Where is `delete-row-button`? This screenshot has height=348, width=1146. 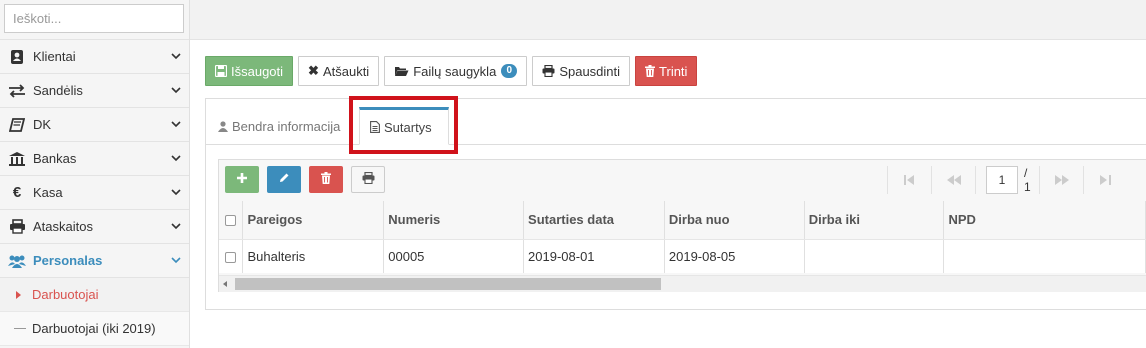
delete-row-button is located at coordinates (326, 179).